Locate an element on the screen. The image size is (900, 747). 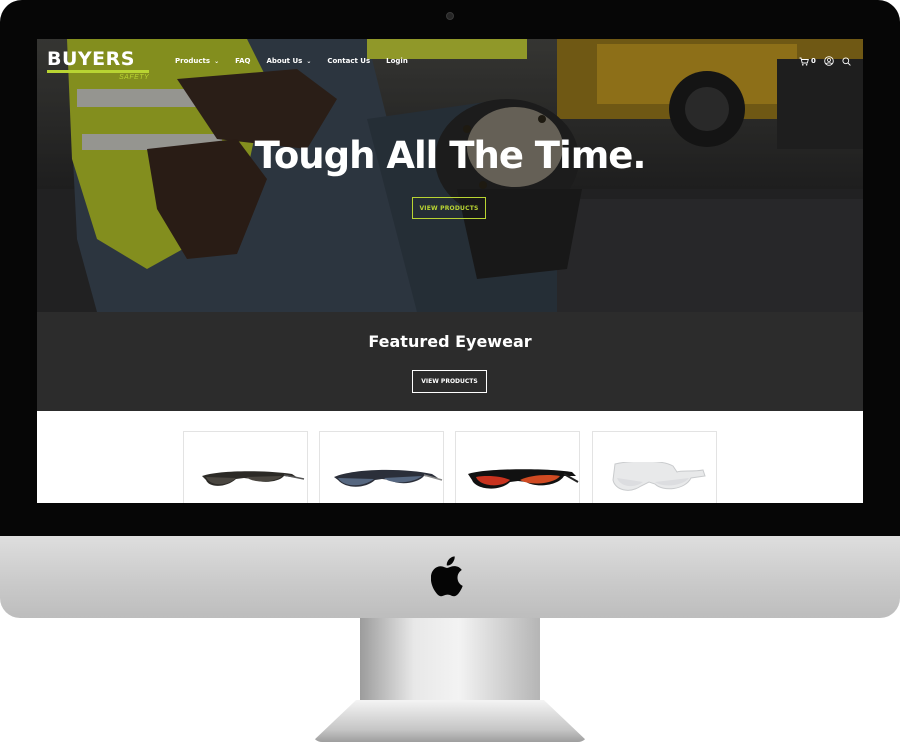
cart-button: 0 is located at coordinates (807, 61).